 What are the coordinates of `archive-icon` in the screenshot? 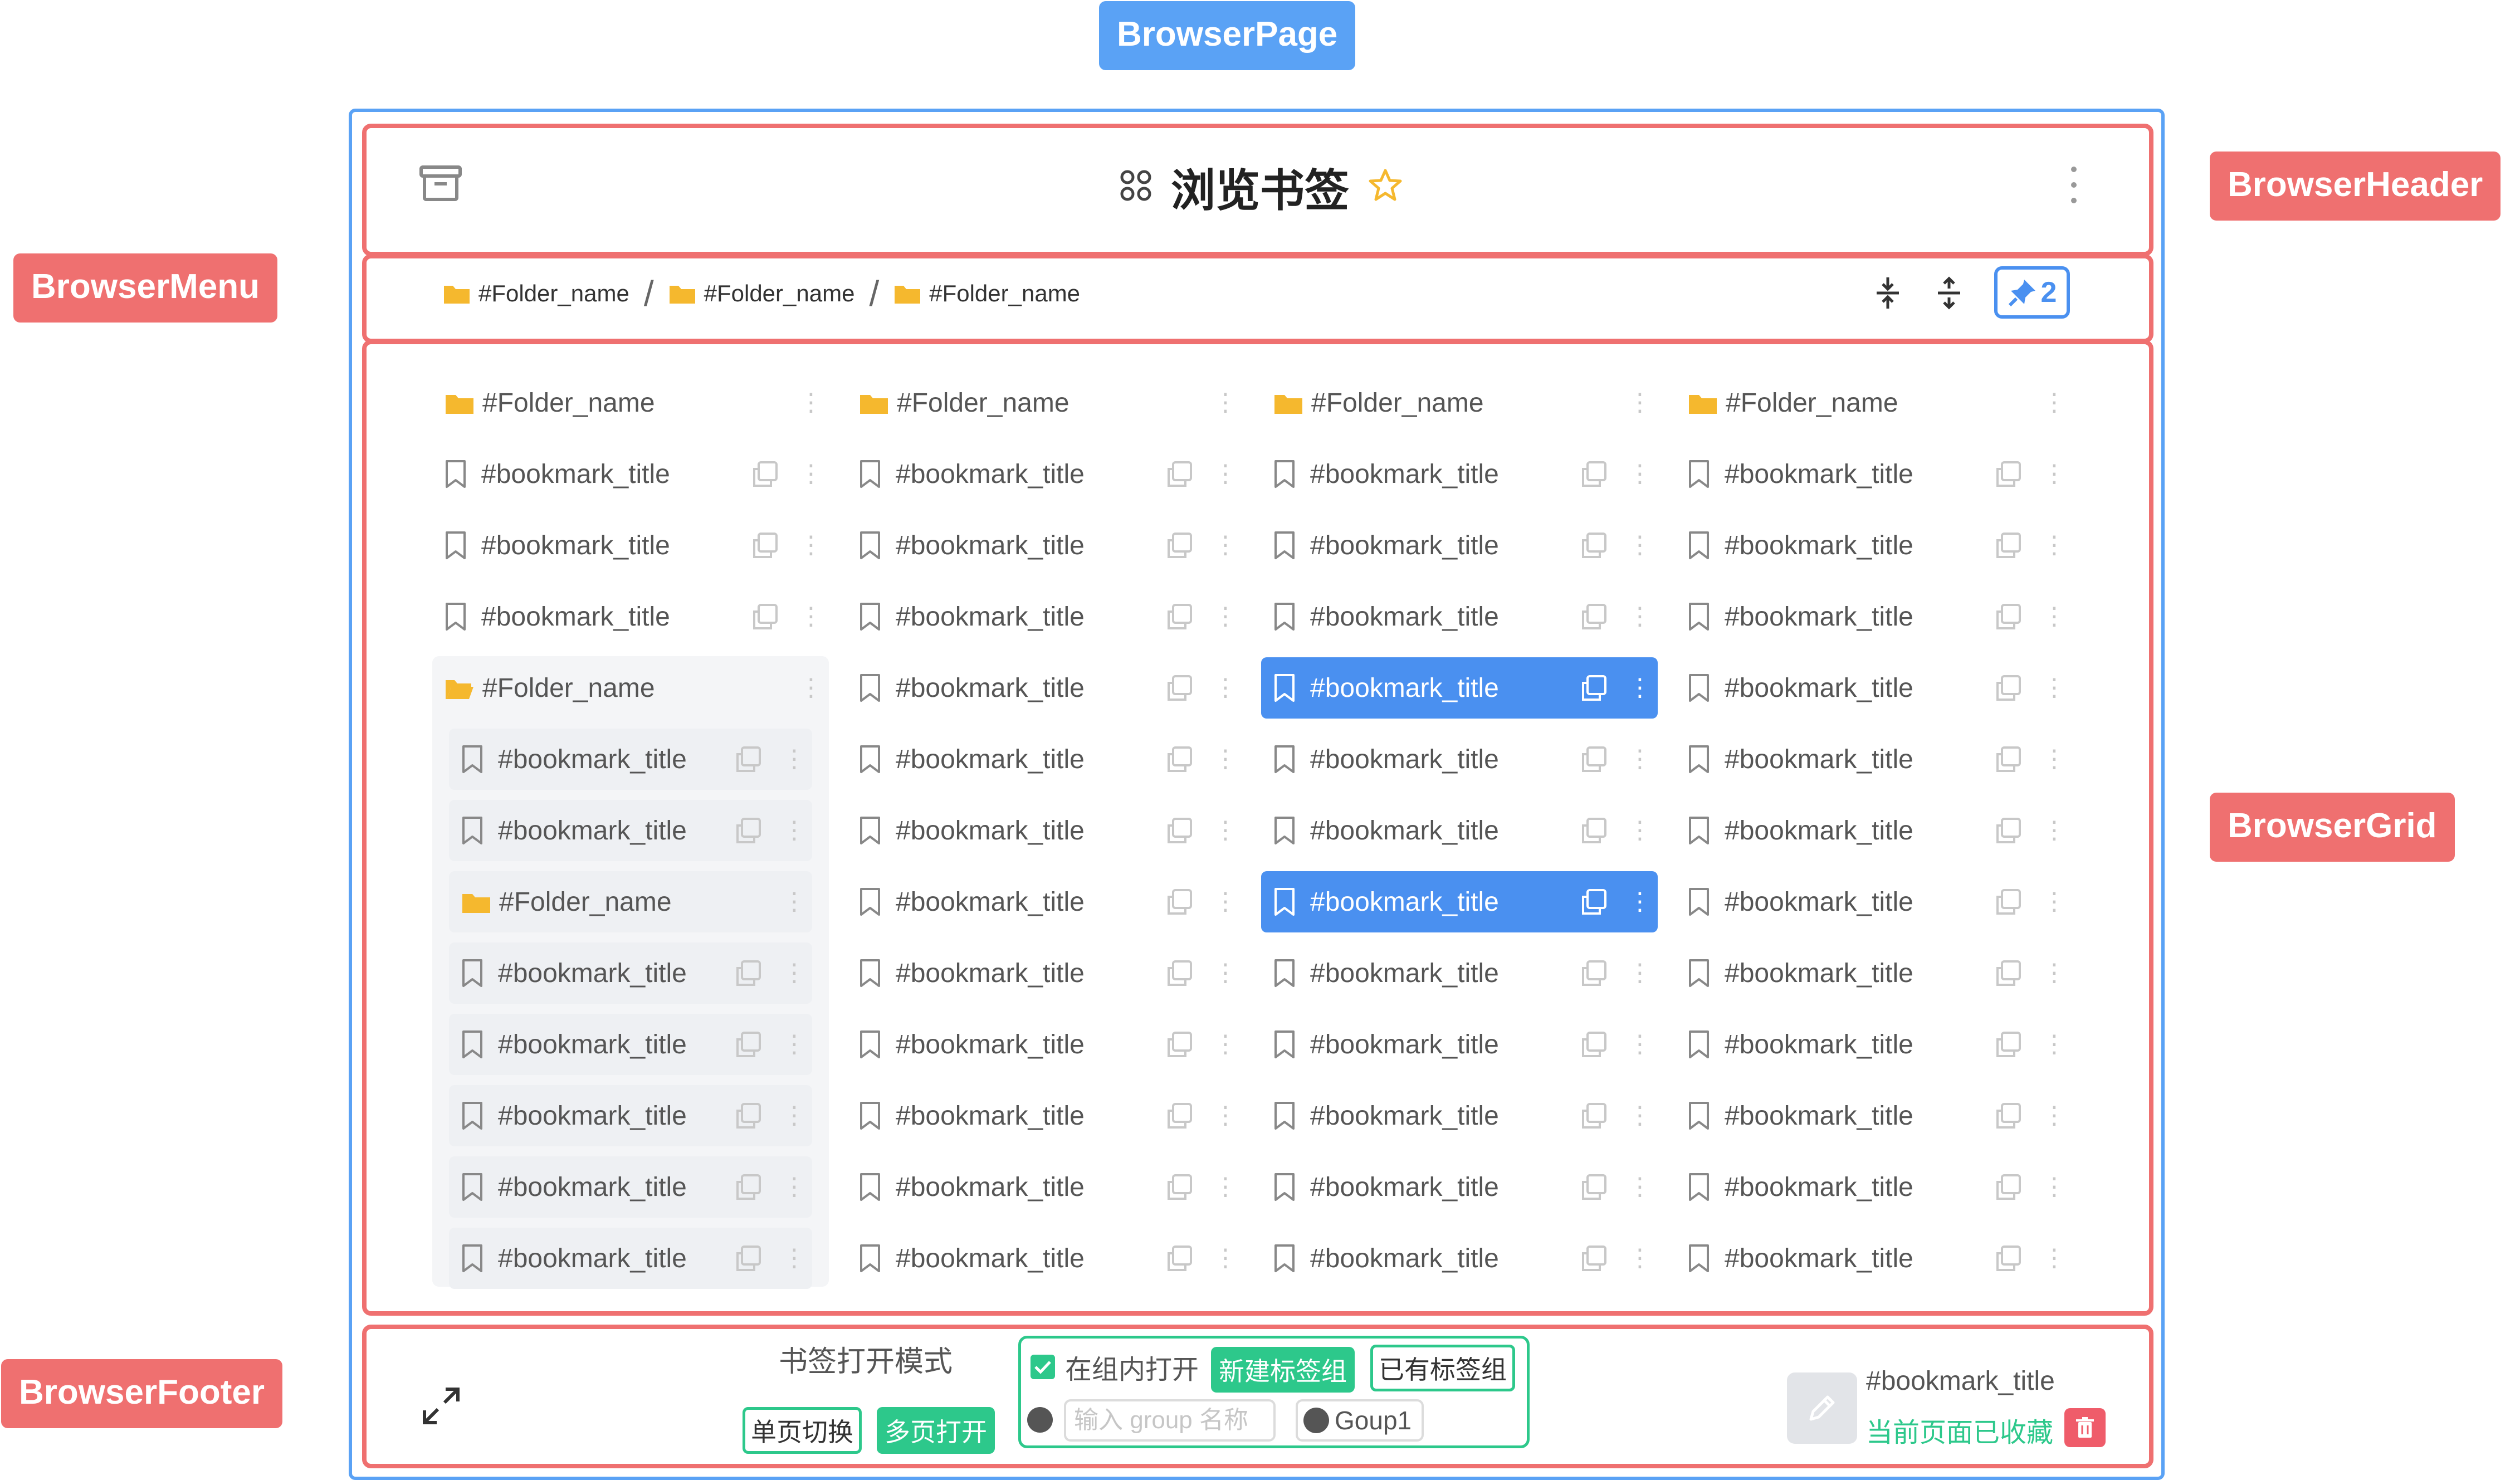 It's located at (440, 183).